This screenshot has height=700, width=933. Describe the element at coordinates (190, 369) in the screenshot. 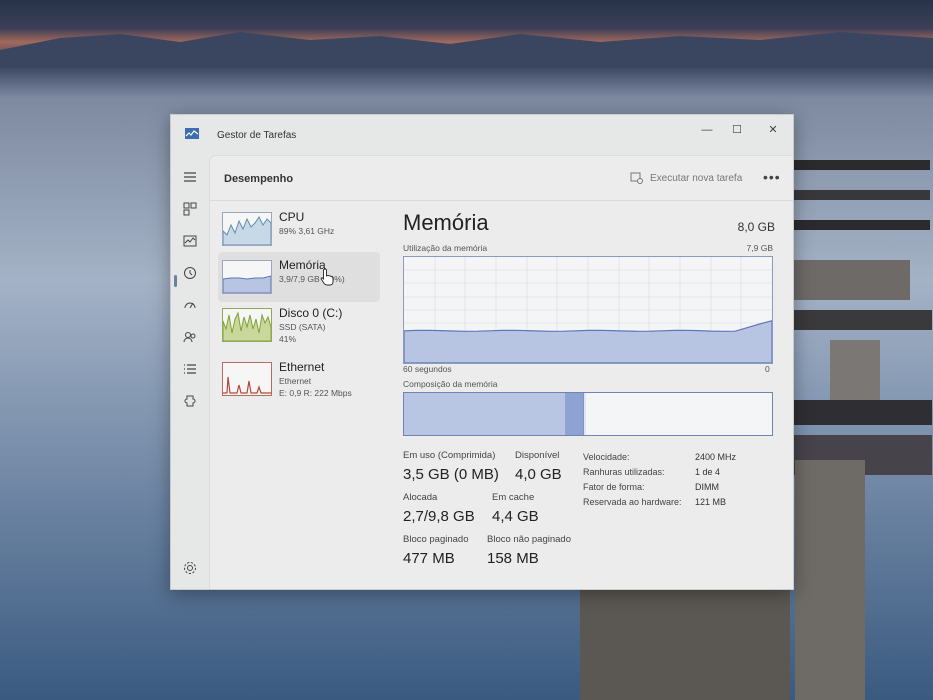

I see `details-icon` at that location.